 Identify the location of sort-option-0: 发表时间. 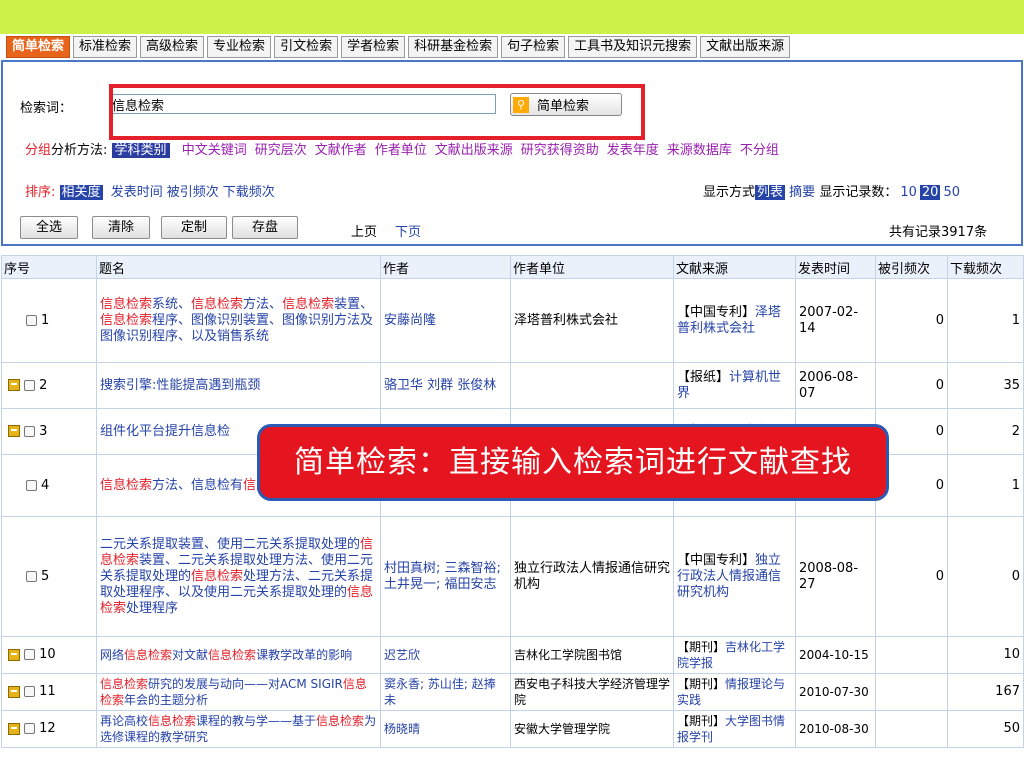
(137, 192).